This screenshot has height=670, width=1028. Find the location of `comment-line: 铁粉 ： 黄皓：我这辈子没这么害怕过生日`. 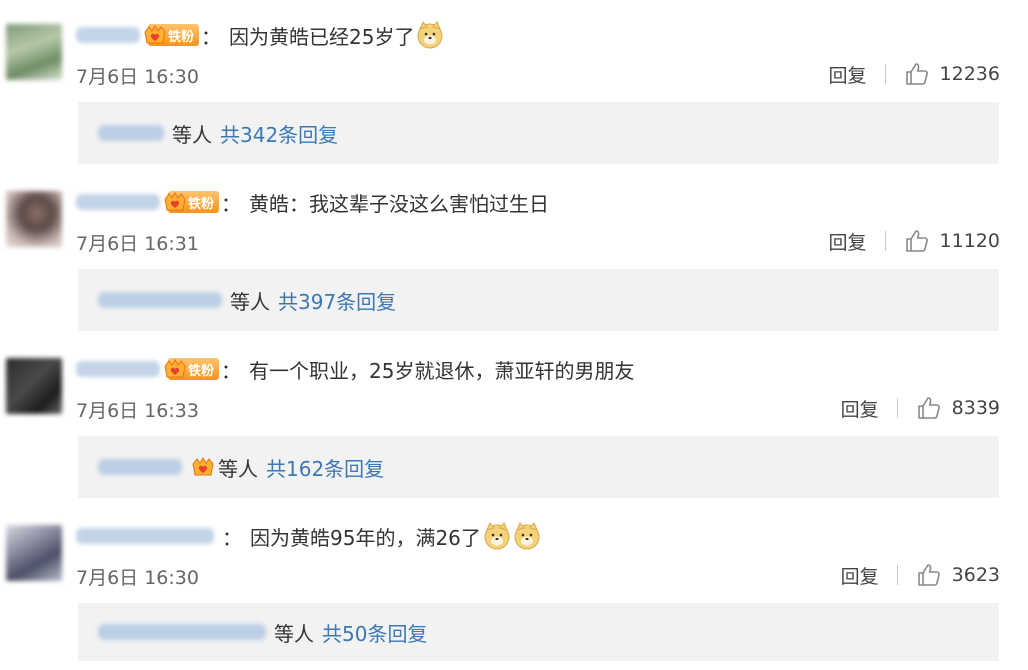

comment-line: 铁粉 ： 黄皓：我这辈子没这么害怕过生日 is located at coordinates (312, 202).